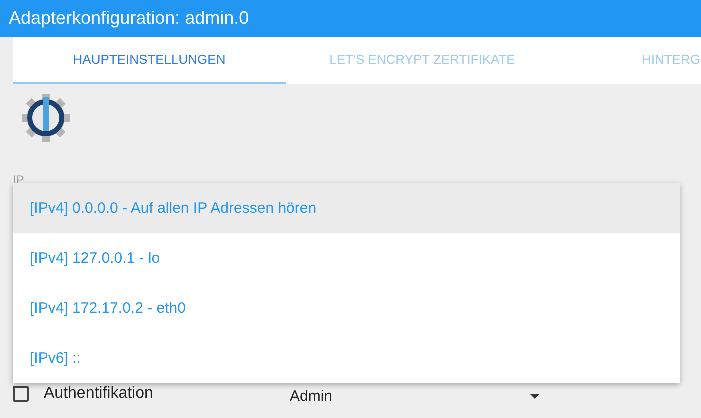  What do you see at coordinates (535, 396) in the screenshot?
I see `caret-icon` at bounding box center [535, 396].